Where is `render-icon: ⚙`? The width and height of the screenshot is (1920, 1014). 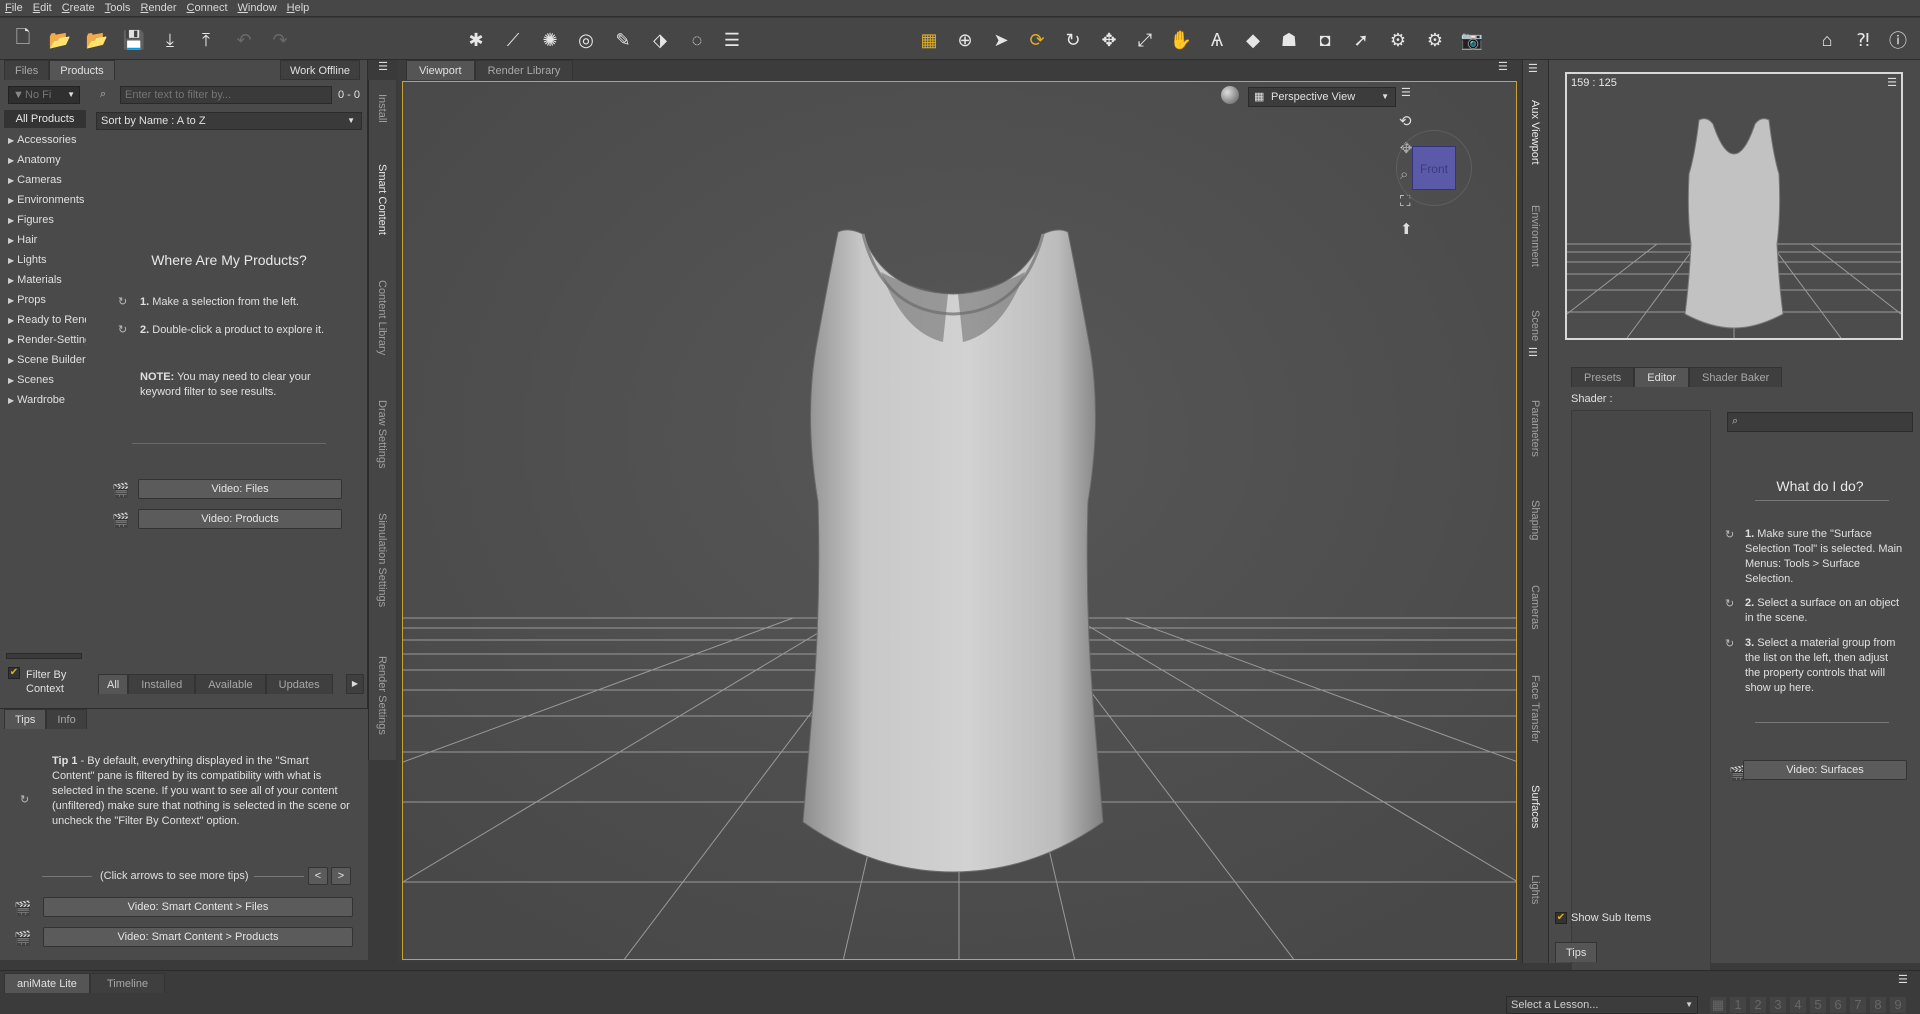 render-icon: ⚙ is located at coordinates (1435, 40).